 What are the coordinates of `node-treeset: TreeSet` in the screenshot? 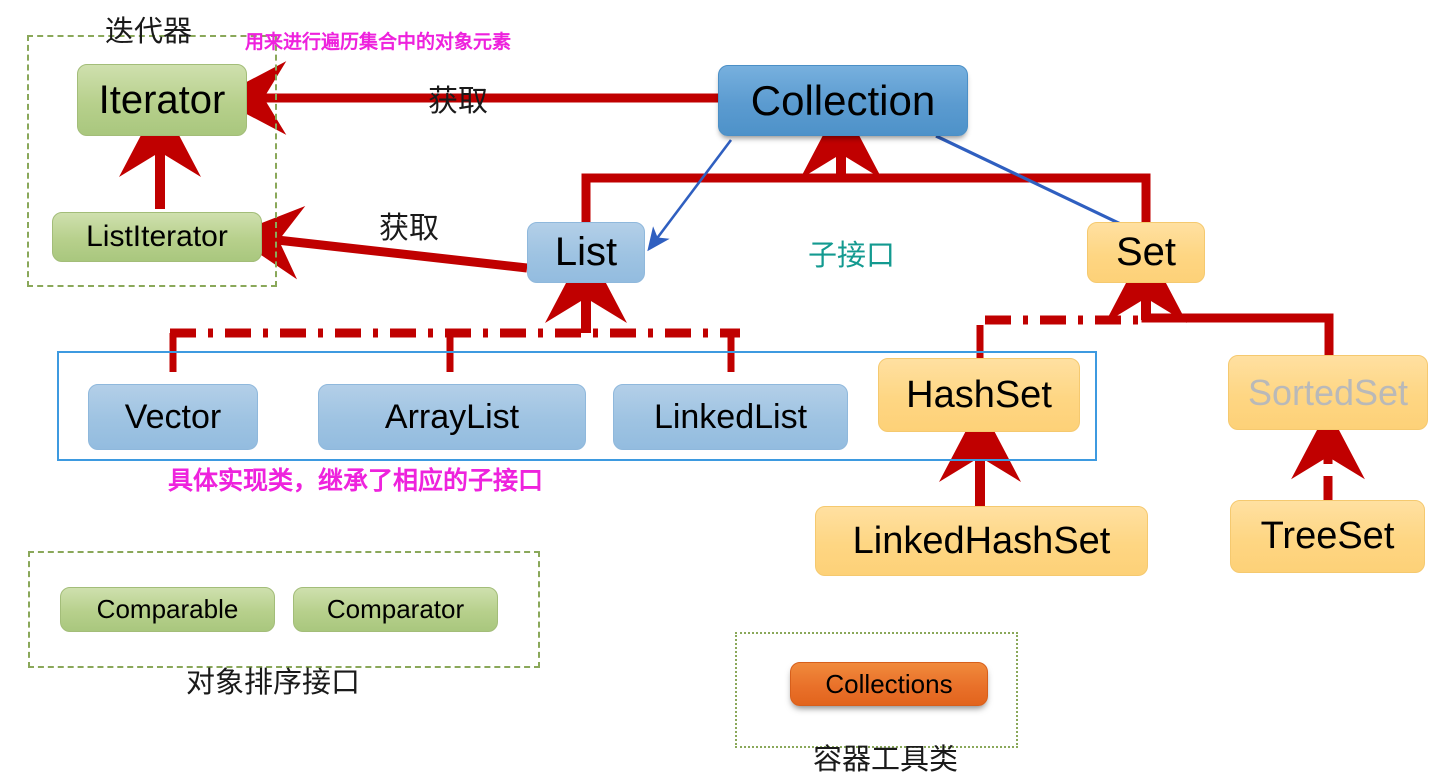 It's located at (1327, 536).